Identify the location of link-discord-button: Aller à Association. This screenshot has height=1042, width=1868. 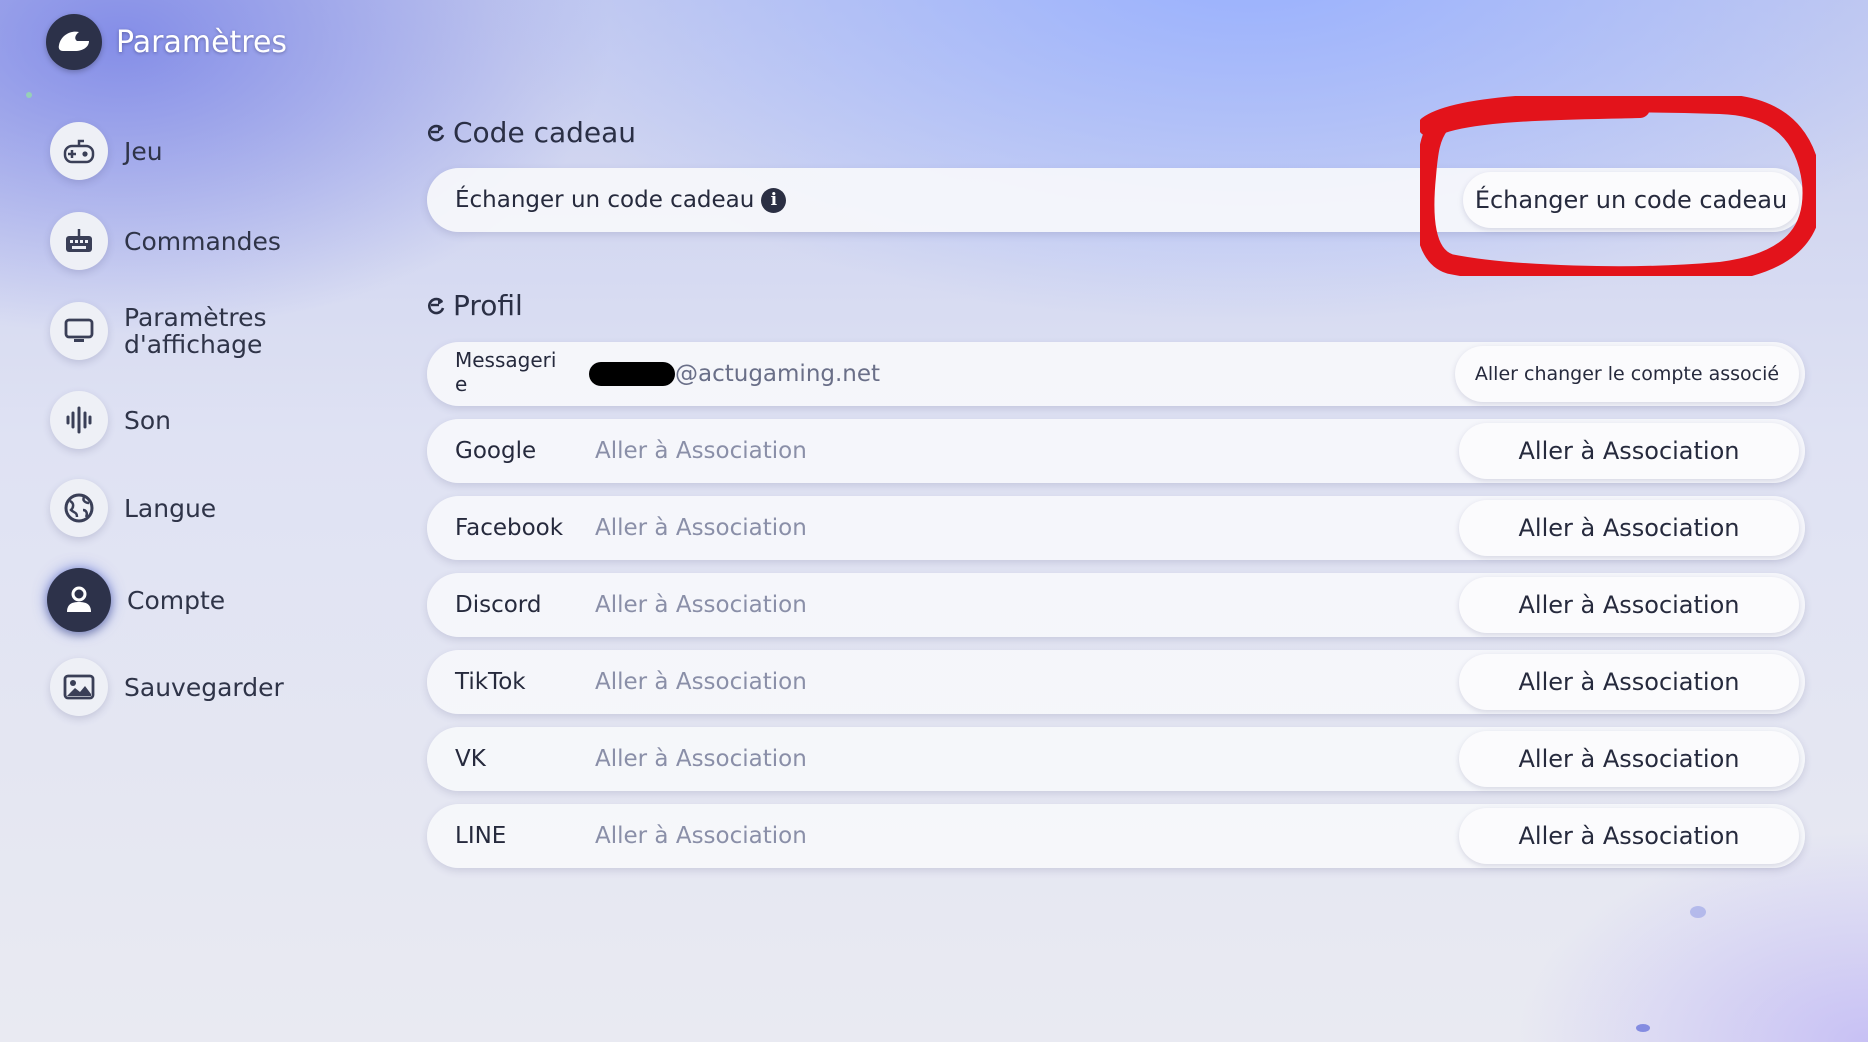
(1629, 605).